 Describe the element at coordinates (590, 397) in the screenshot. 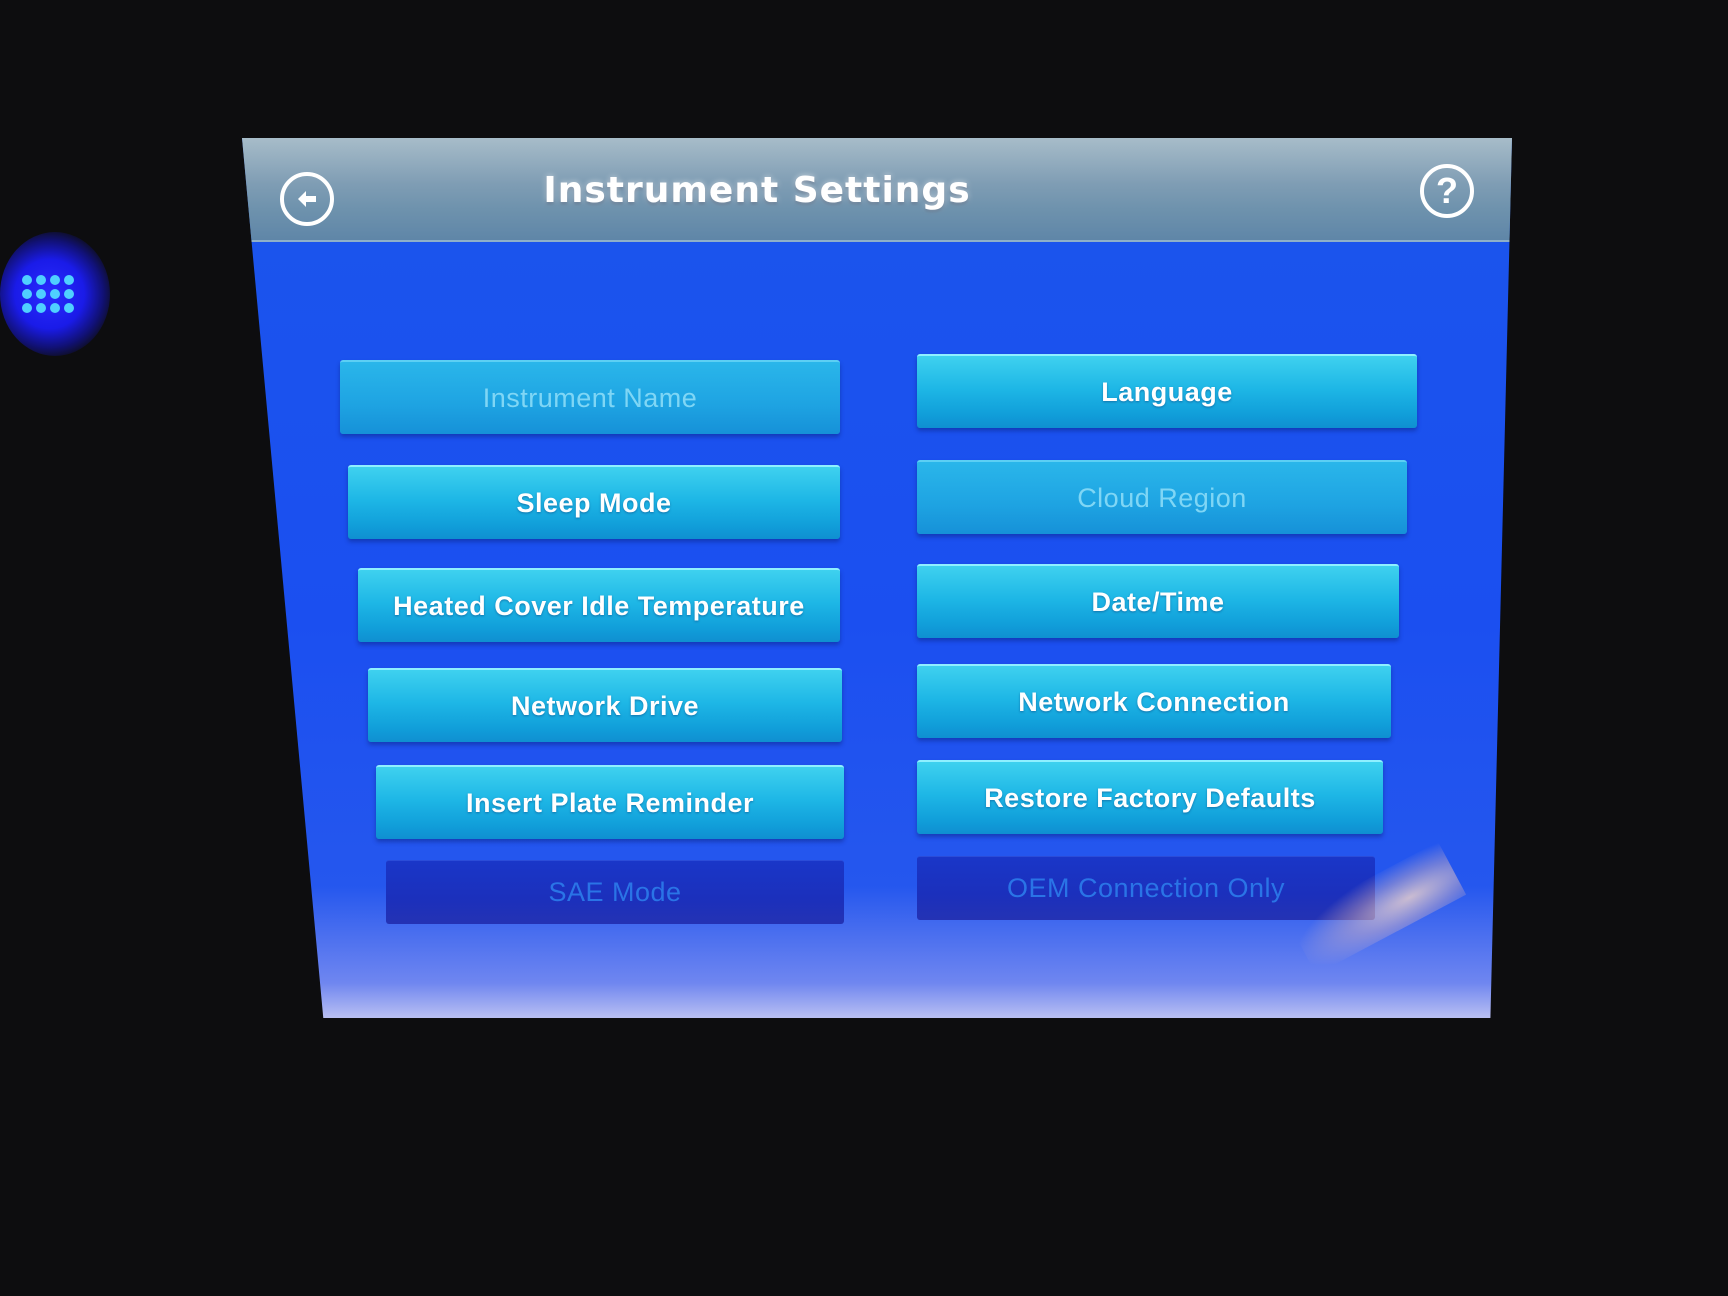

I see `instrument-name-button: Instrument Name` at that location.